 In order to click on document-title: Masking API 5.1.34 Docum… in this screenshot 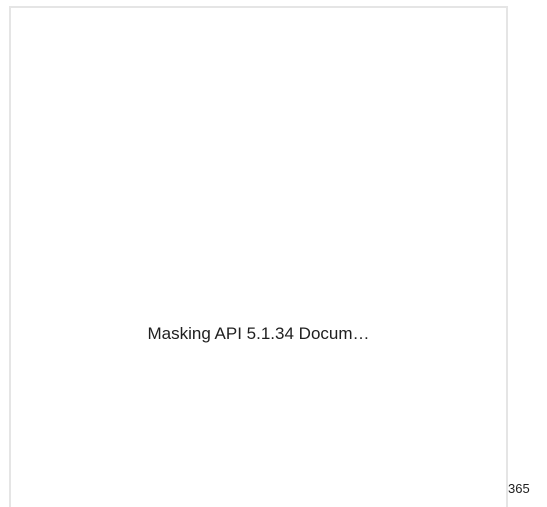, I will do `click(258, 333)`.